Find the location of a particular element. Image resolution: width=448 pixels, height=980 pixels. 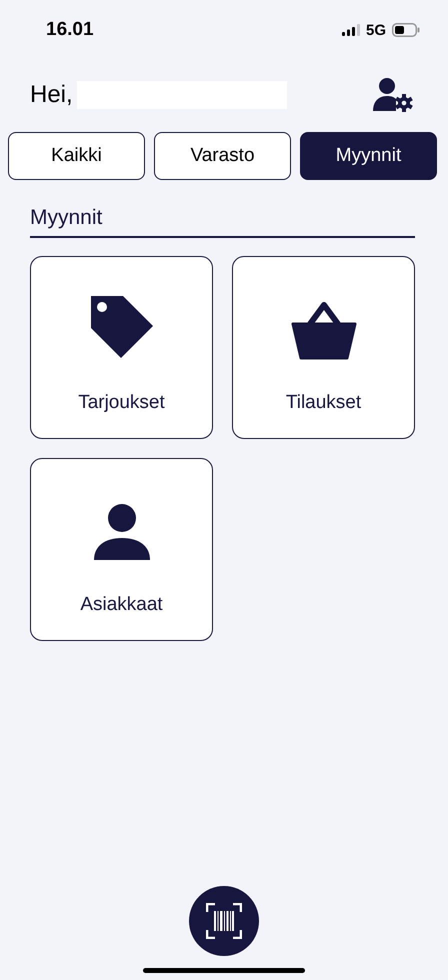

network-label: 5G is located at coordinates (376, 30).